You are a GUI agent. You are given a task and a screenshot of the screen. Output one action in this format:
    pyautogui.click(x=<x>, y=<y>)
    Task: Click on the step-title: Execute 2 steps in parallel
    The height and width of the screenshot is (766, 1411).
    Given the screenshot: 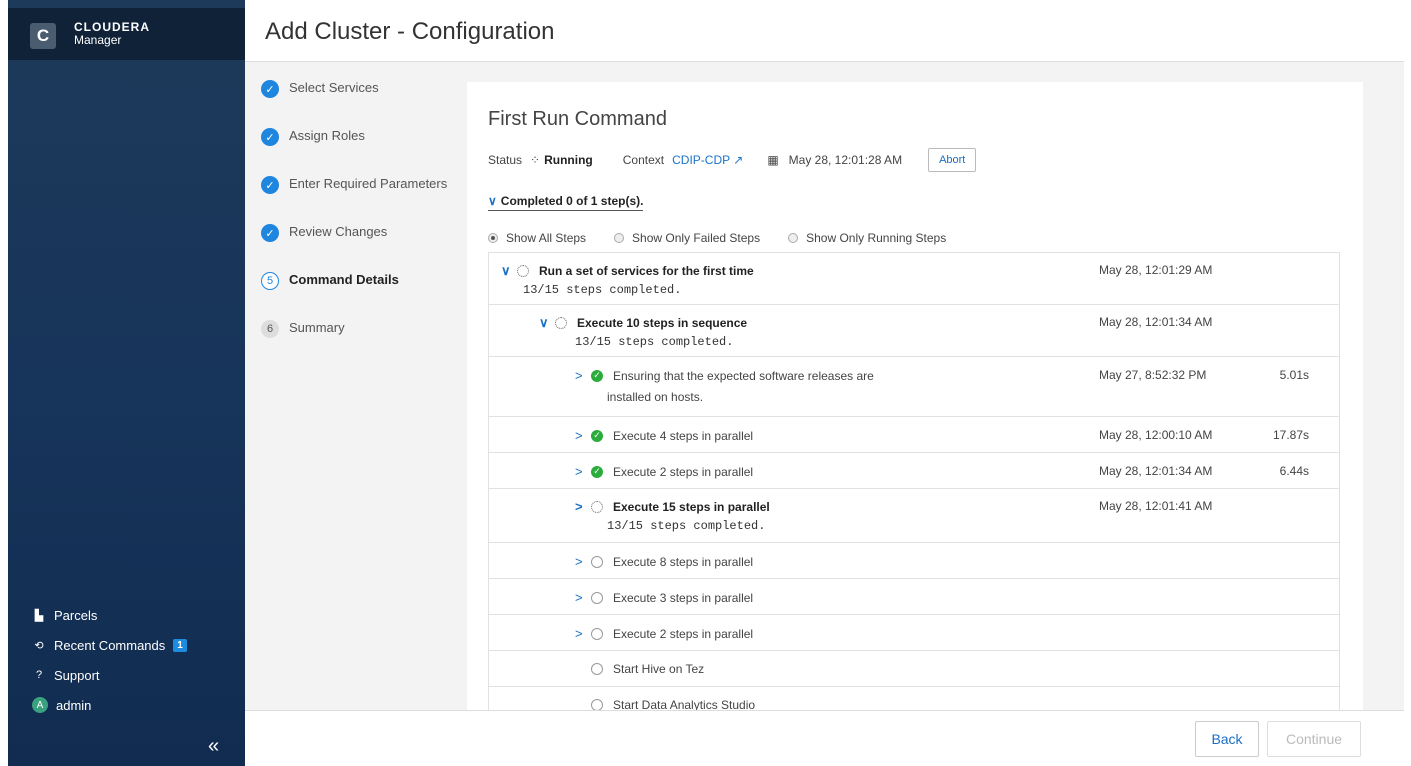 What is the action you would take?
    pyautogui.click(x=683, y=633)
    